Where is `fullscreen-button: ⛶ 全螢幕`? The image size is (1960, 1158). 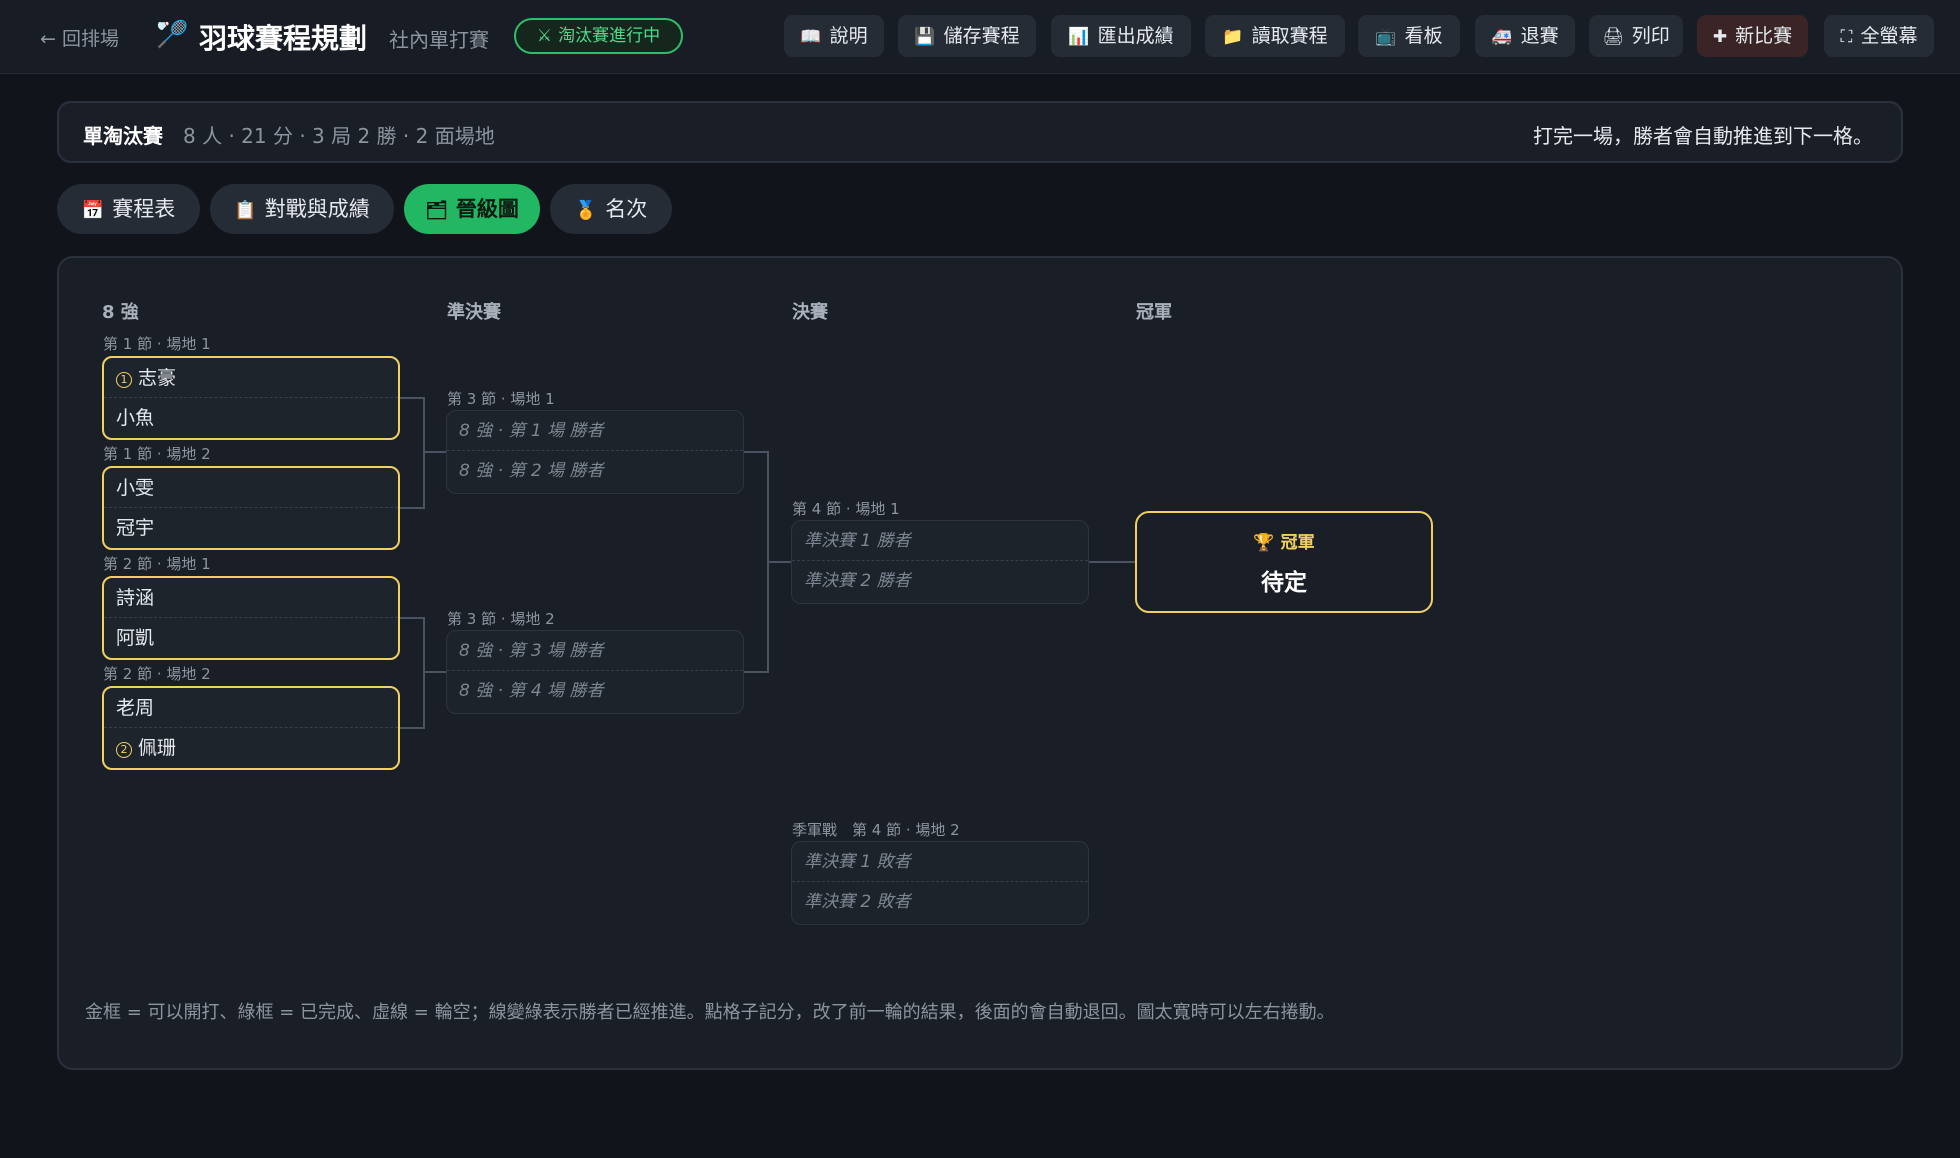 fullscreen-button: ⛶ 全螢幕 is located at coordinates (1879, 36).